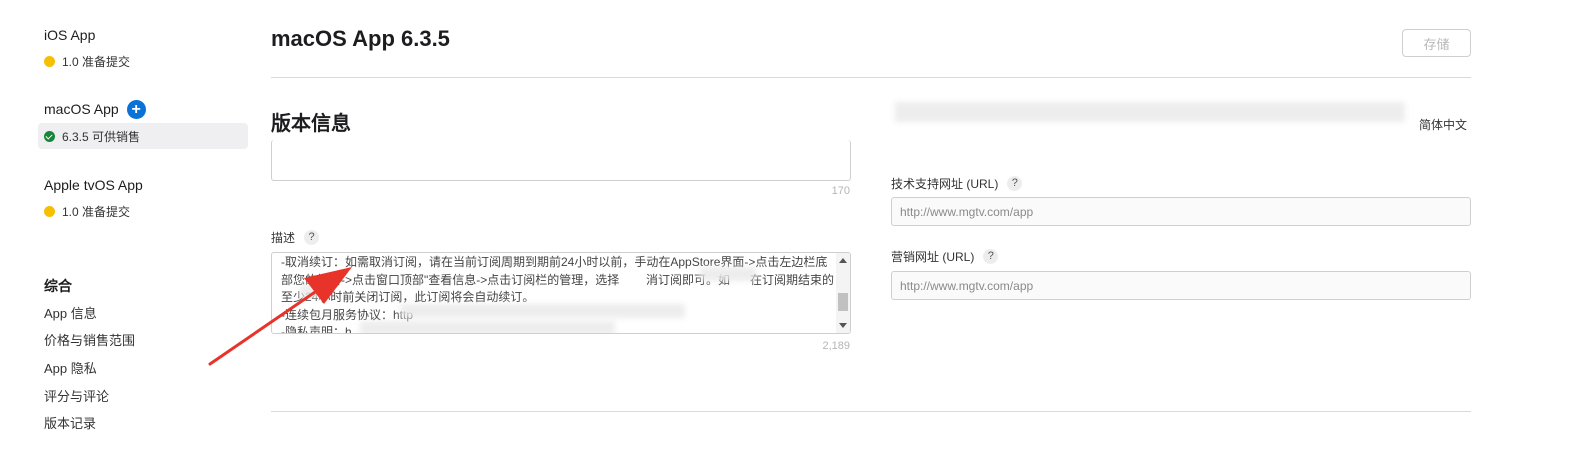 The image size is (1584, 453). I want to click on marketing-url-label-text: 营销网址 (URL), so click(933, 257).